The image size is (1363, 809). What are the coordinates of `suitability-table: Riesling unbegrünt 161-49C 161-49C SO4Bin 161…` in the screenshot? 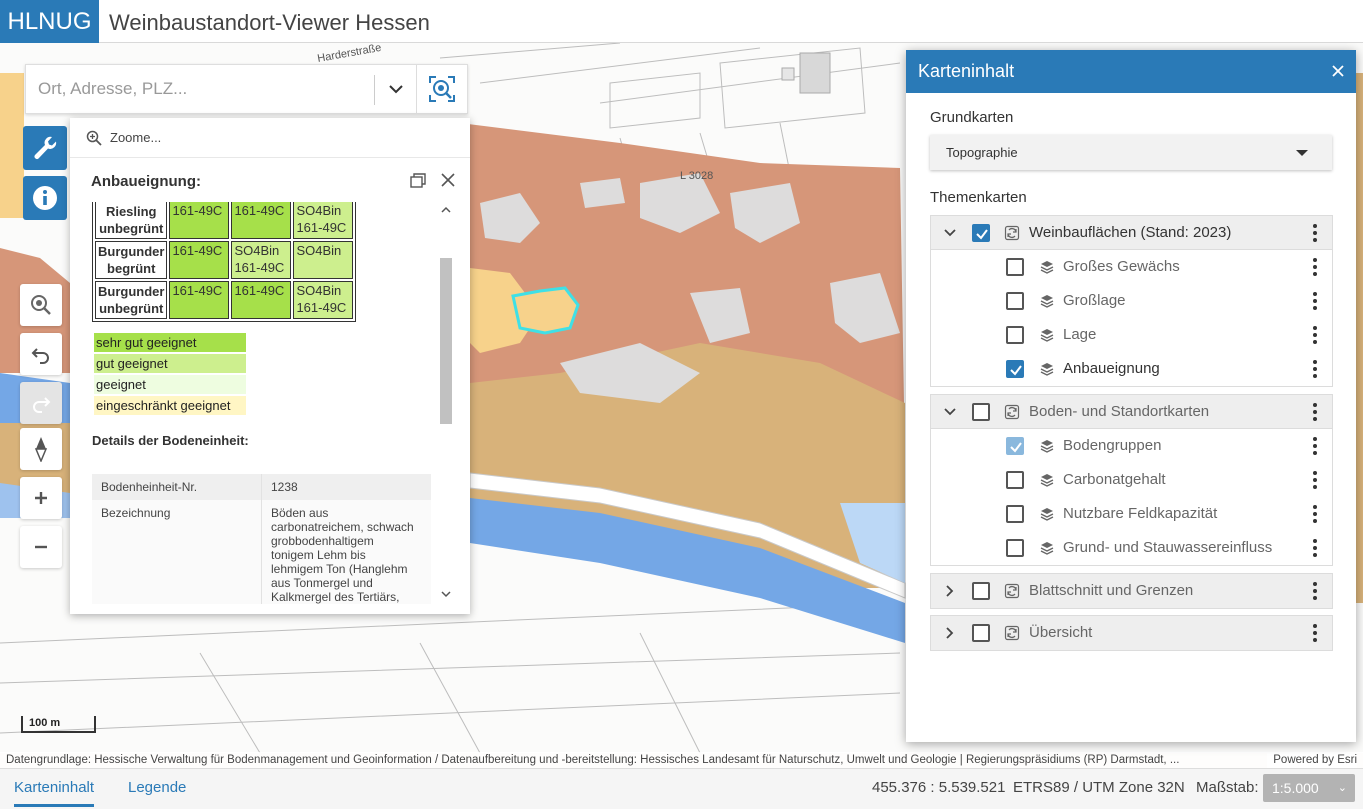 It's located at (224, 262).